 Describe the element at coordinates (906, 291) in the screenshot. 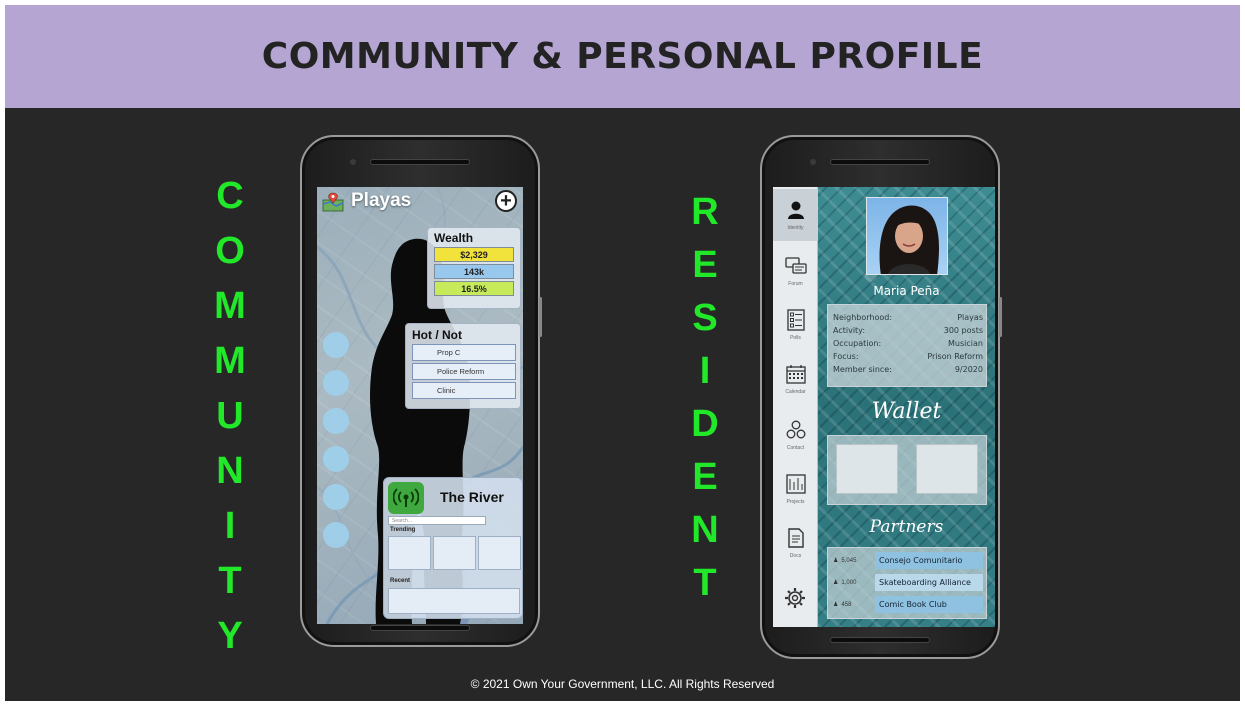

I see `profile-name: Maria Peña` at that location.